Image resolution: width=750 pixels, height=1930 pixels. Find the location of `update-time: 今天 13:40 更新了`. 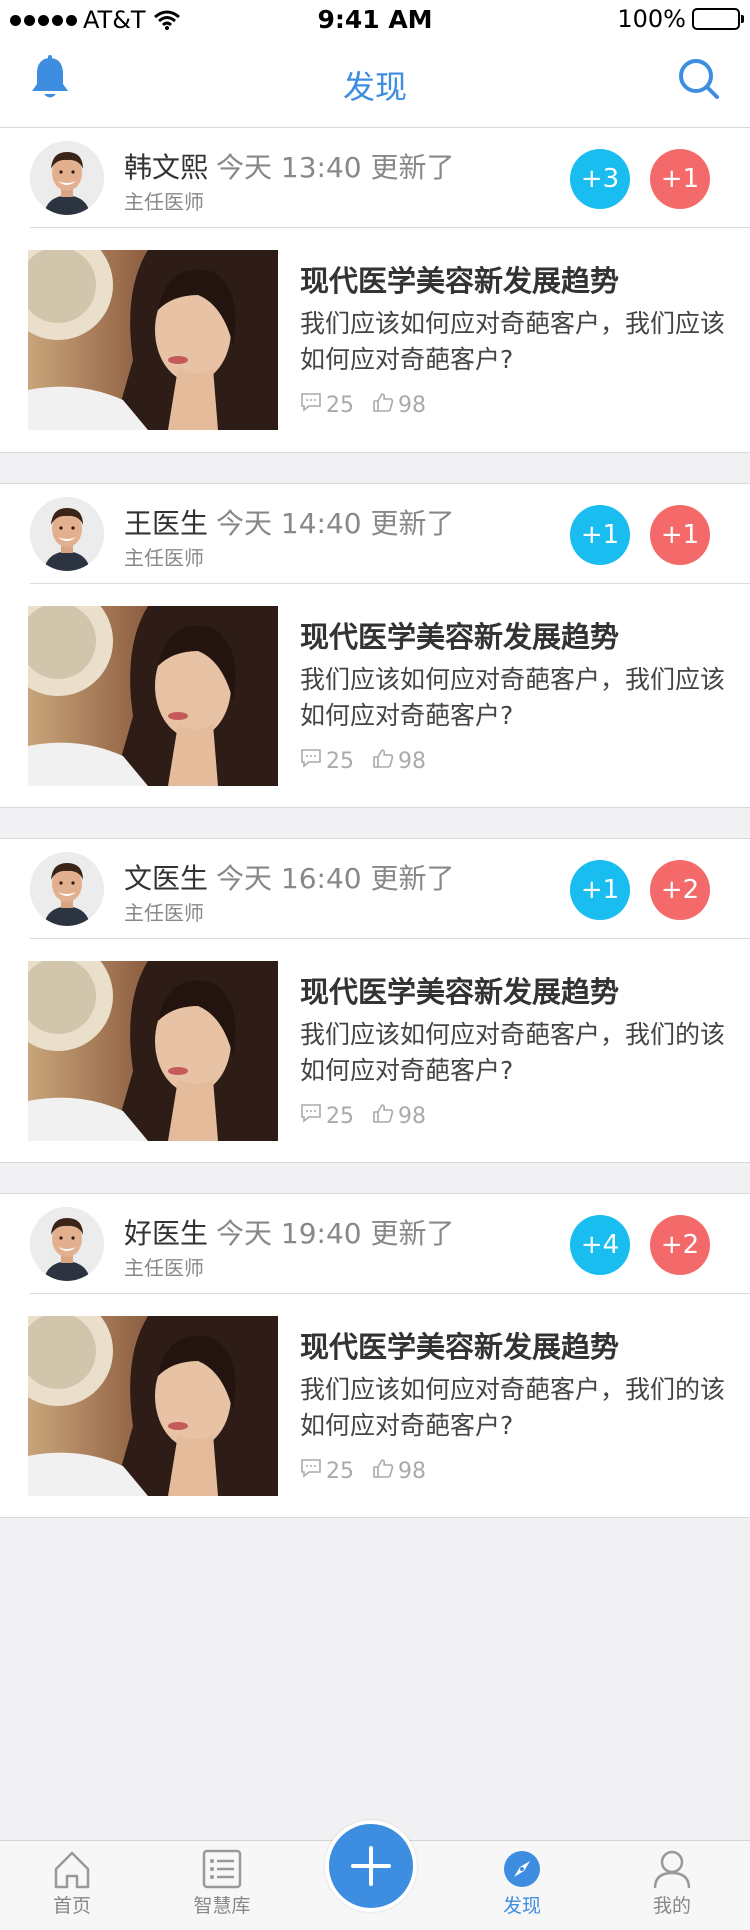

update-time: 今天 13:40 更新了 is located at coordinates (335, 167).